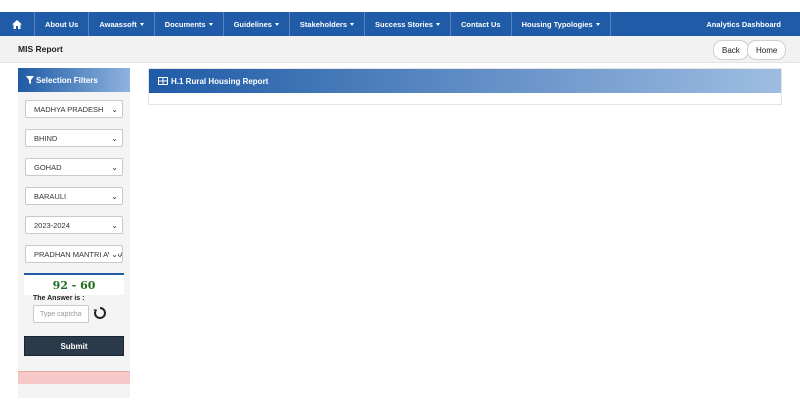 The width and height of the screenshot is (800, 400). I want to click on nav-stakeholders: Stakeholders, so click(328, 24).